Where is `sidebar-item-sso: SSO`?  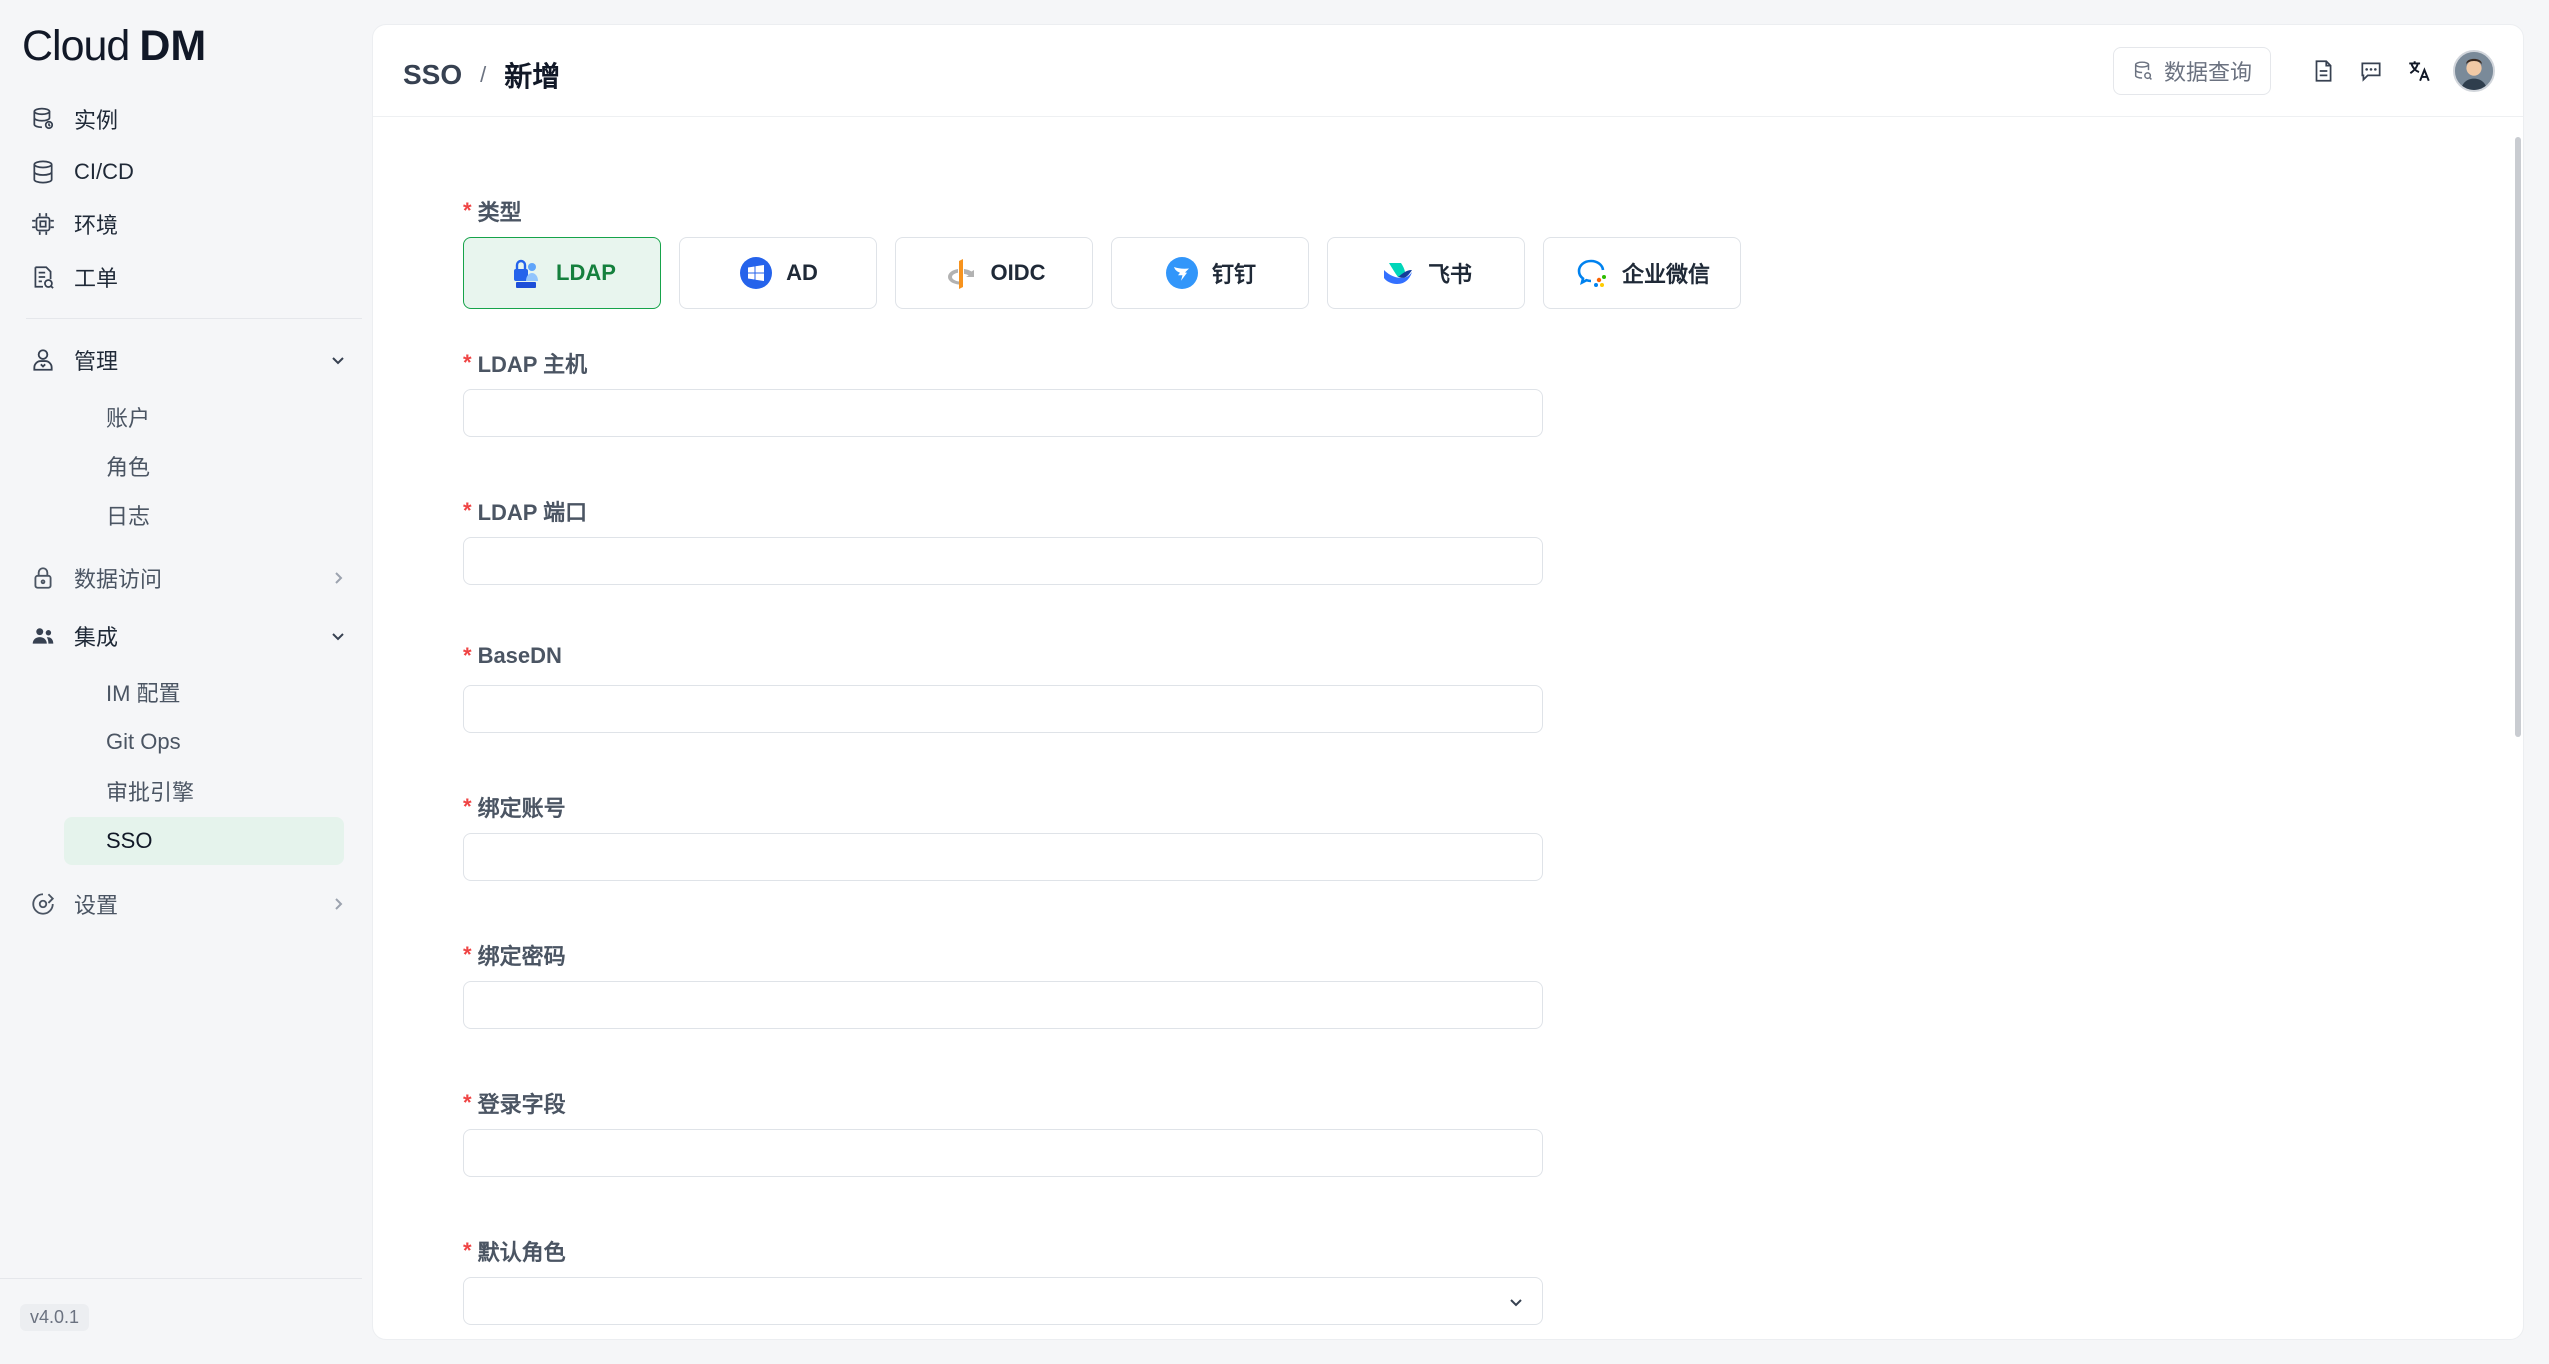
sidebar-item-sso: SSO is located at coordinates (204, 841).